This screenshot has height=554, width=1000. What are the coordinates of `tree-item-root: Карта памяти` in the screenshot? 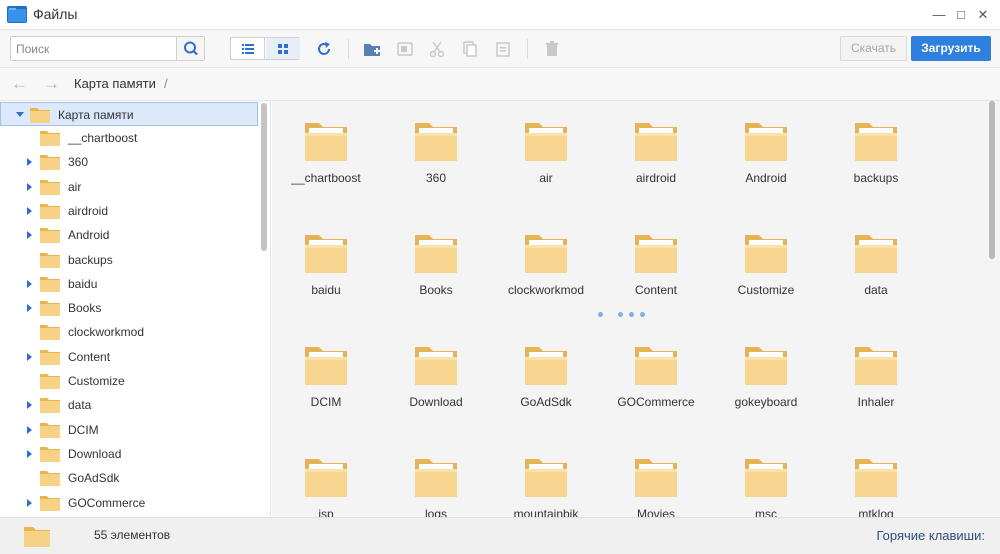 It's located at (129, 114).